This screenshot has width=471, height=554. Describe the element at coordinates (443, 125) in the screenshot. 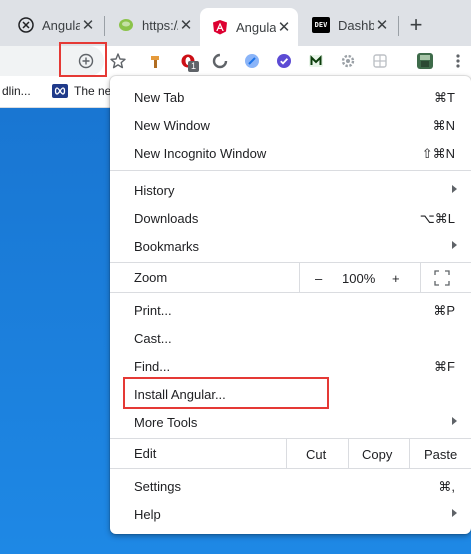

I see `shortcut-label: ⌘N` at that location.